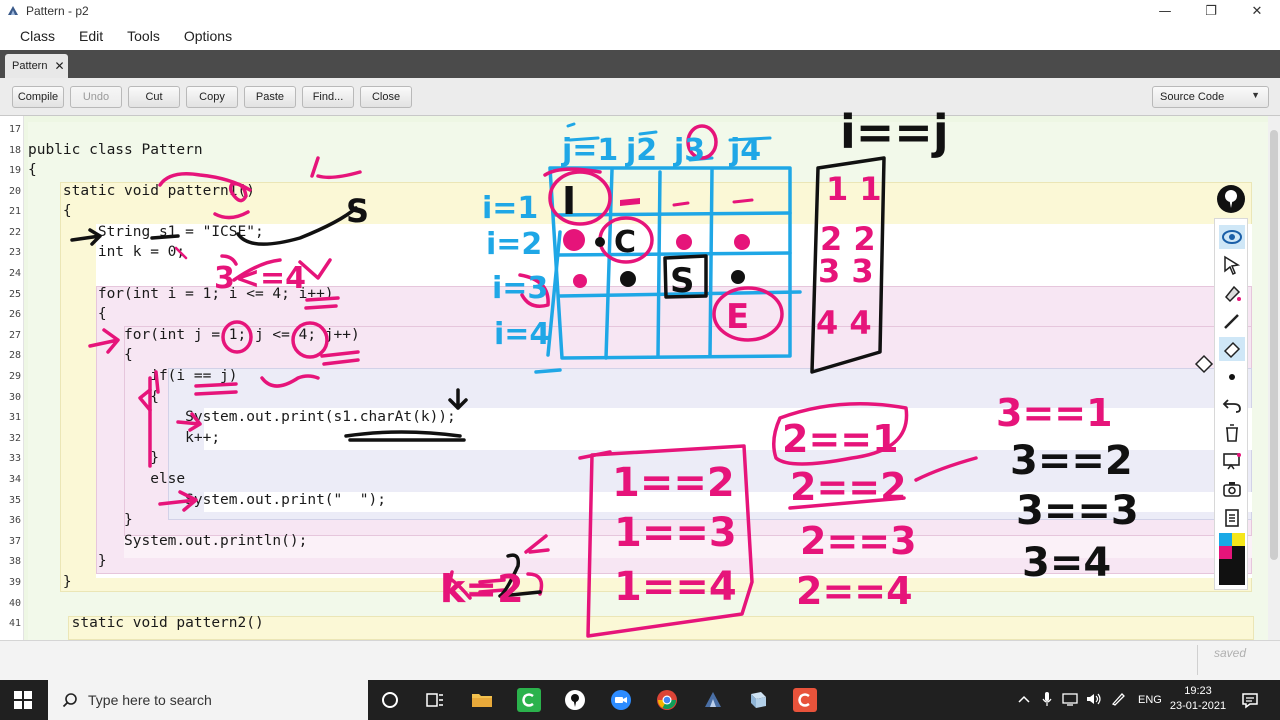 Image resolution: width=1280 pixels, height=720 pixels. Describe the element at coordinates (1070, 700) in the screenshot. I see `network-icon` at that location.